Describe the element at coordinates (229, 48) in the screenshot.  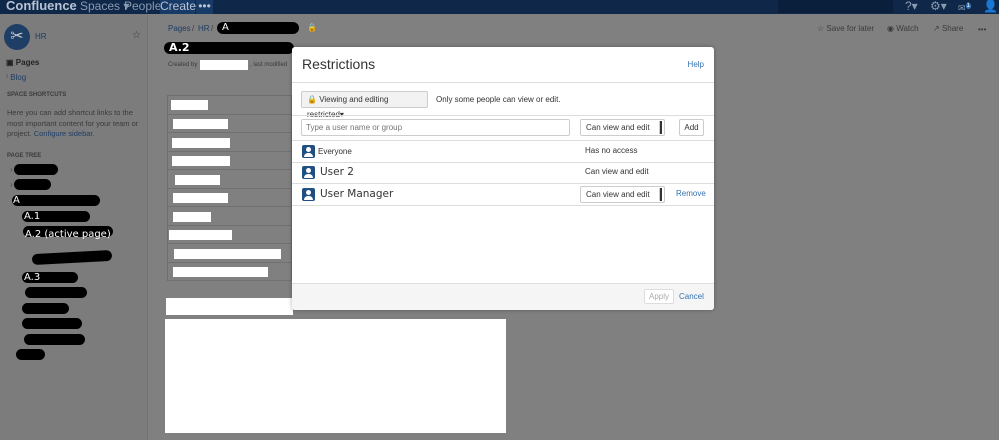
I see `page-title: A.2` at that location.